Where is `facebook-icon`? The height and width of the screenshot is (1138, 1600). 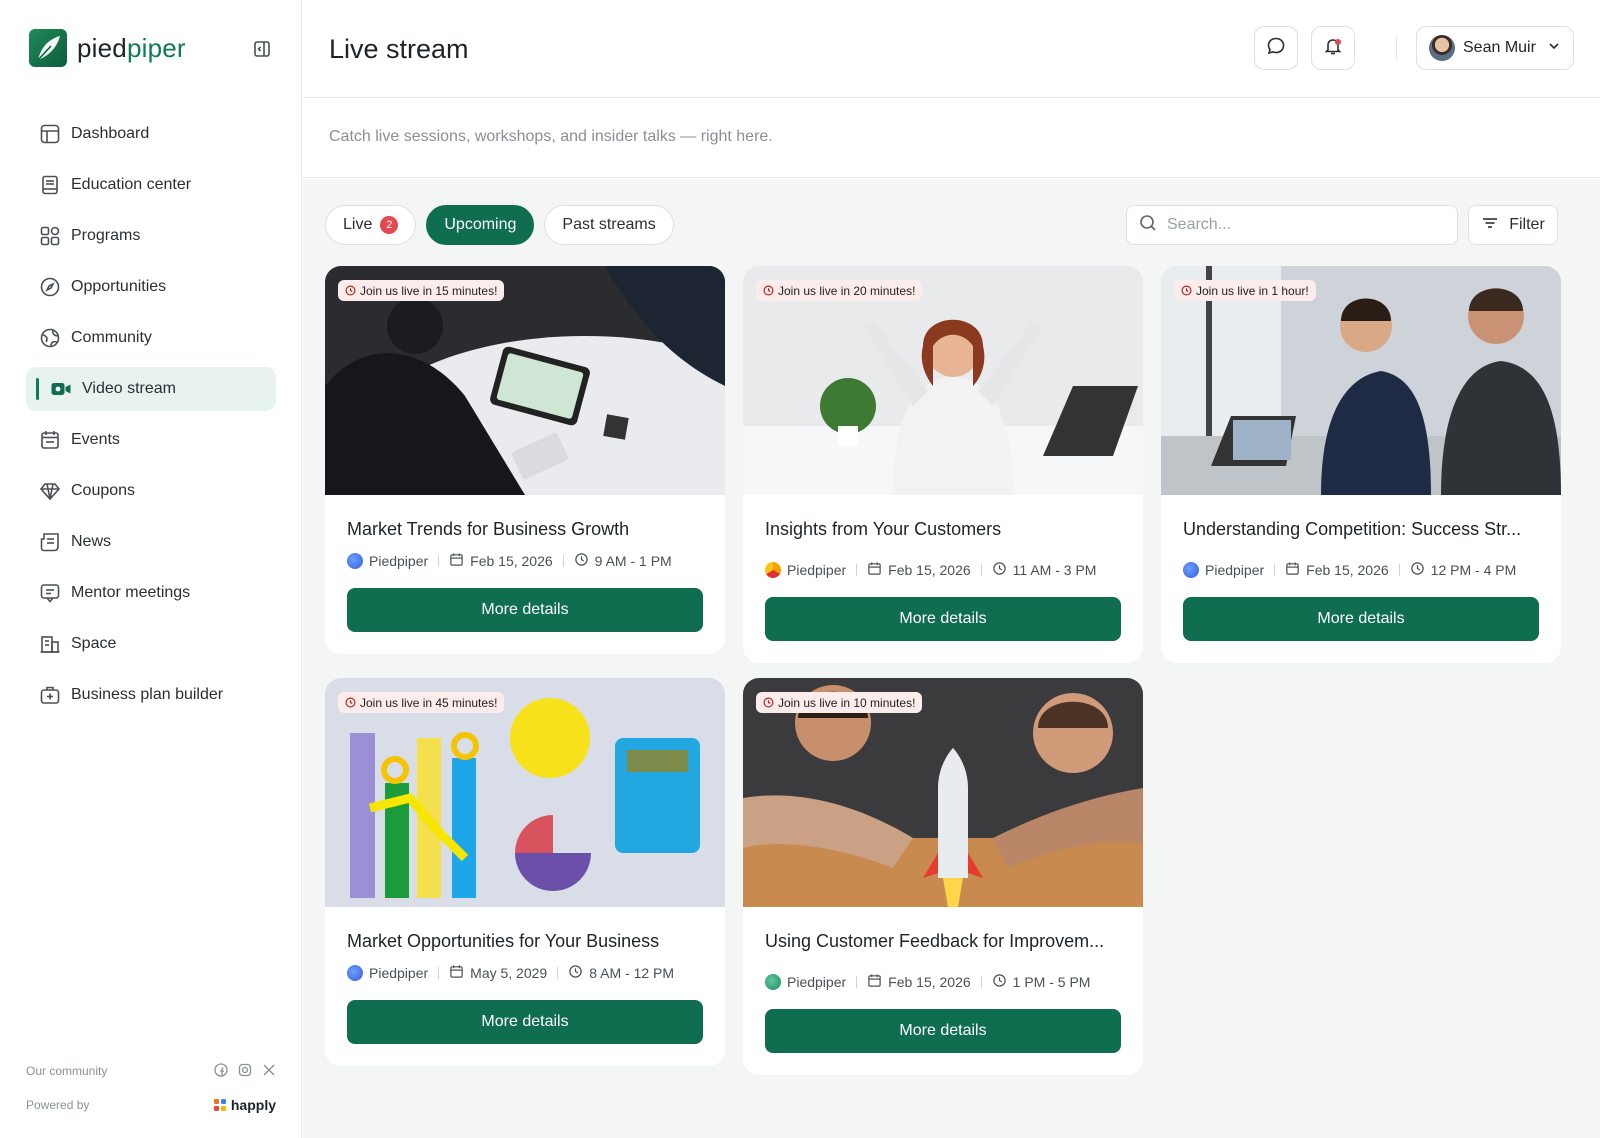 facebook-icon is located at coordinates (221, 1071).